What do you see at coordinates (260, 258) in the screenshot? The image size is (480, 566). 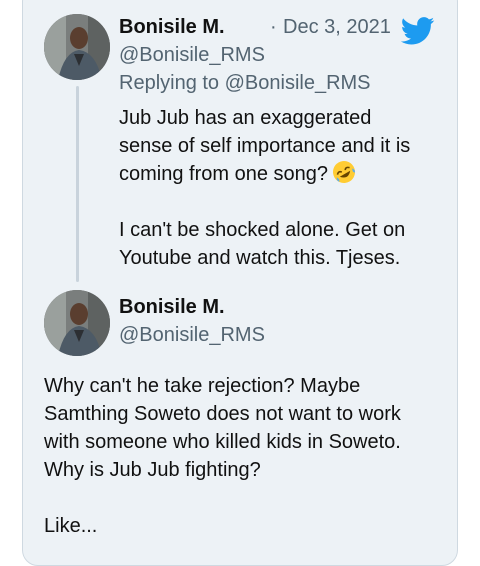 I see `tweet-line: Youtube and watch this. Tjeses.` at bounding box center [260, 258].